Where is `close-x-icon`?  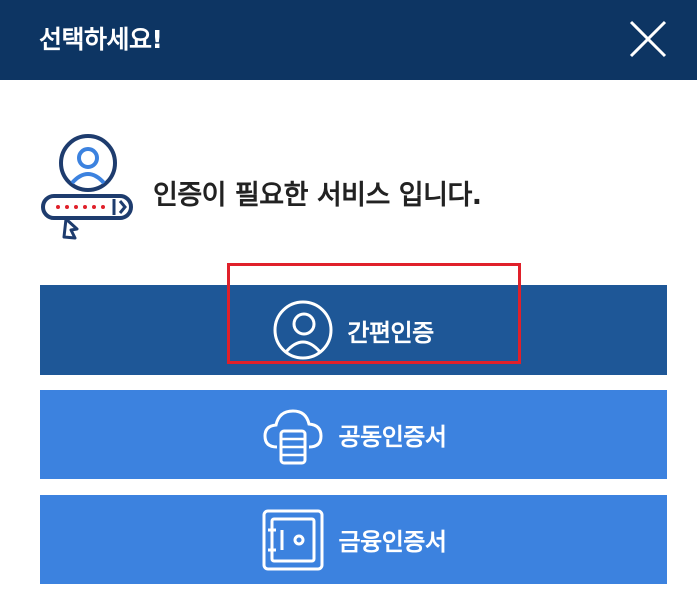 close-x-icon is located at coordinates (648, 39).